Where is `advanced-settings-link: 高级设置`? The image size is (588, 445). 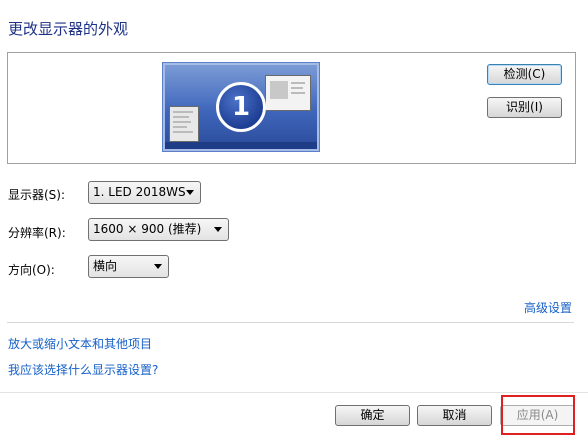
advanced-settings-link: 高级设置 is located at coordinates (548, 307).